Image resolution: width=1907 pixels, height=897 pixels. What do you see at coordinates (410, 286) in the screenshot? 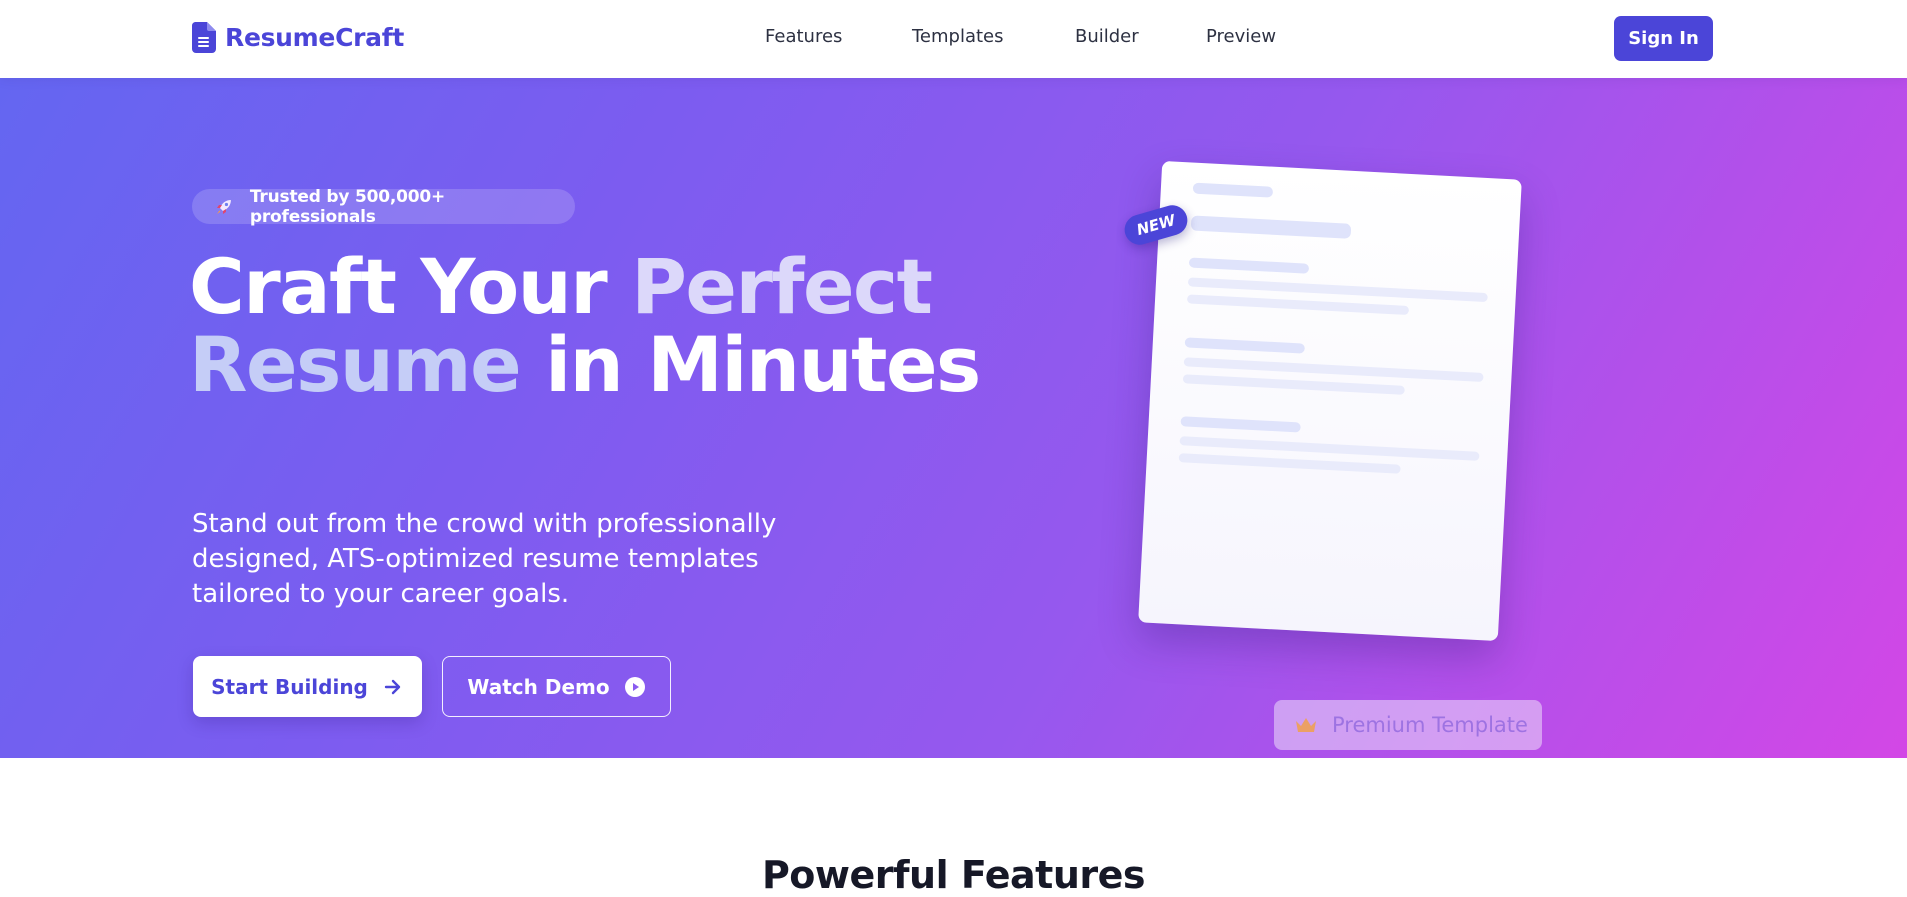
I see `headline-part: Craft Your` at bounding box center [410, 286].